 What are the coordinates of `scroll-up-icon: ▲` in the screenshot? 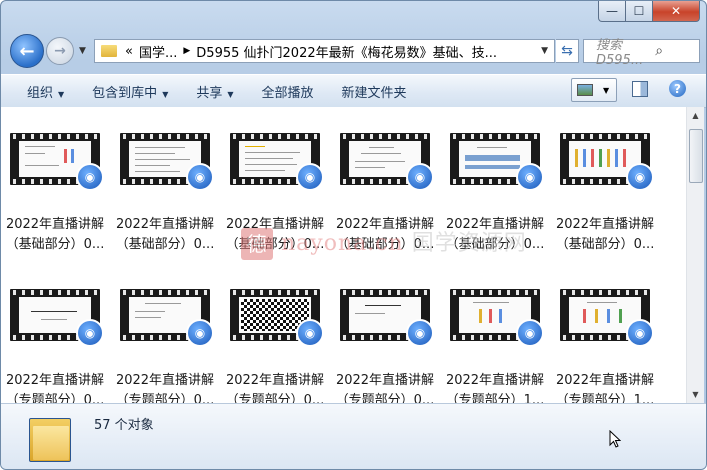 It's located at (695, 115).